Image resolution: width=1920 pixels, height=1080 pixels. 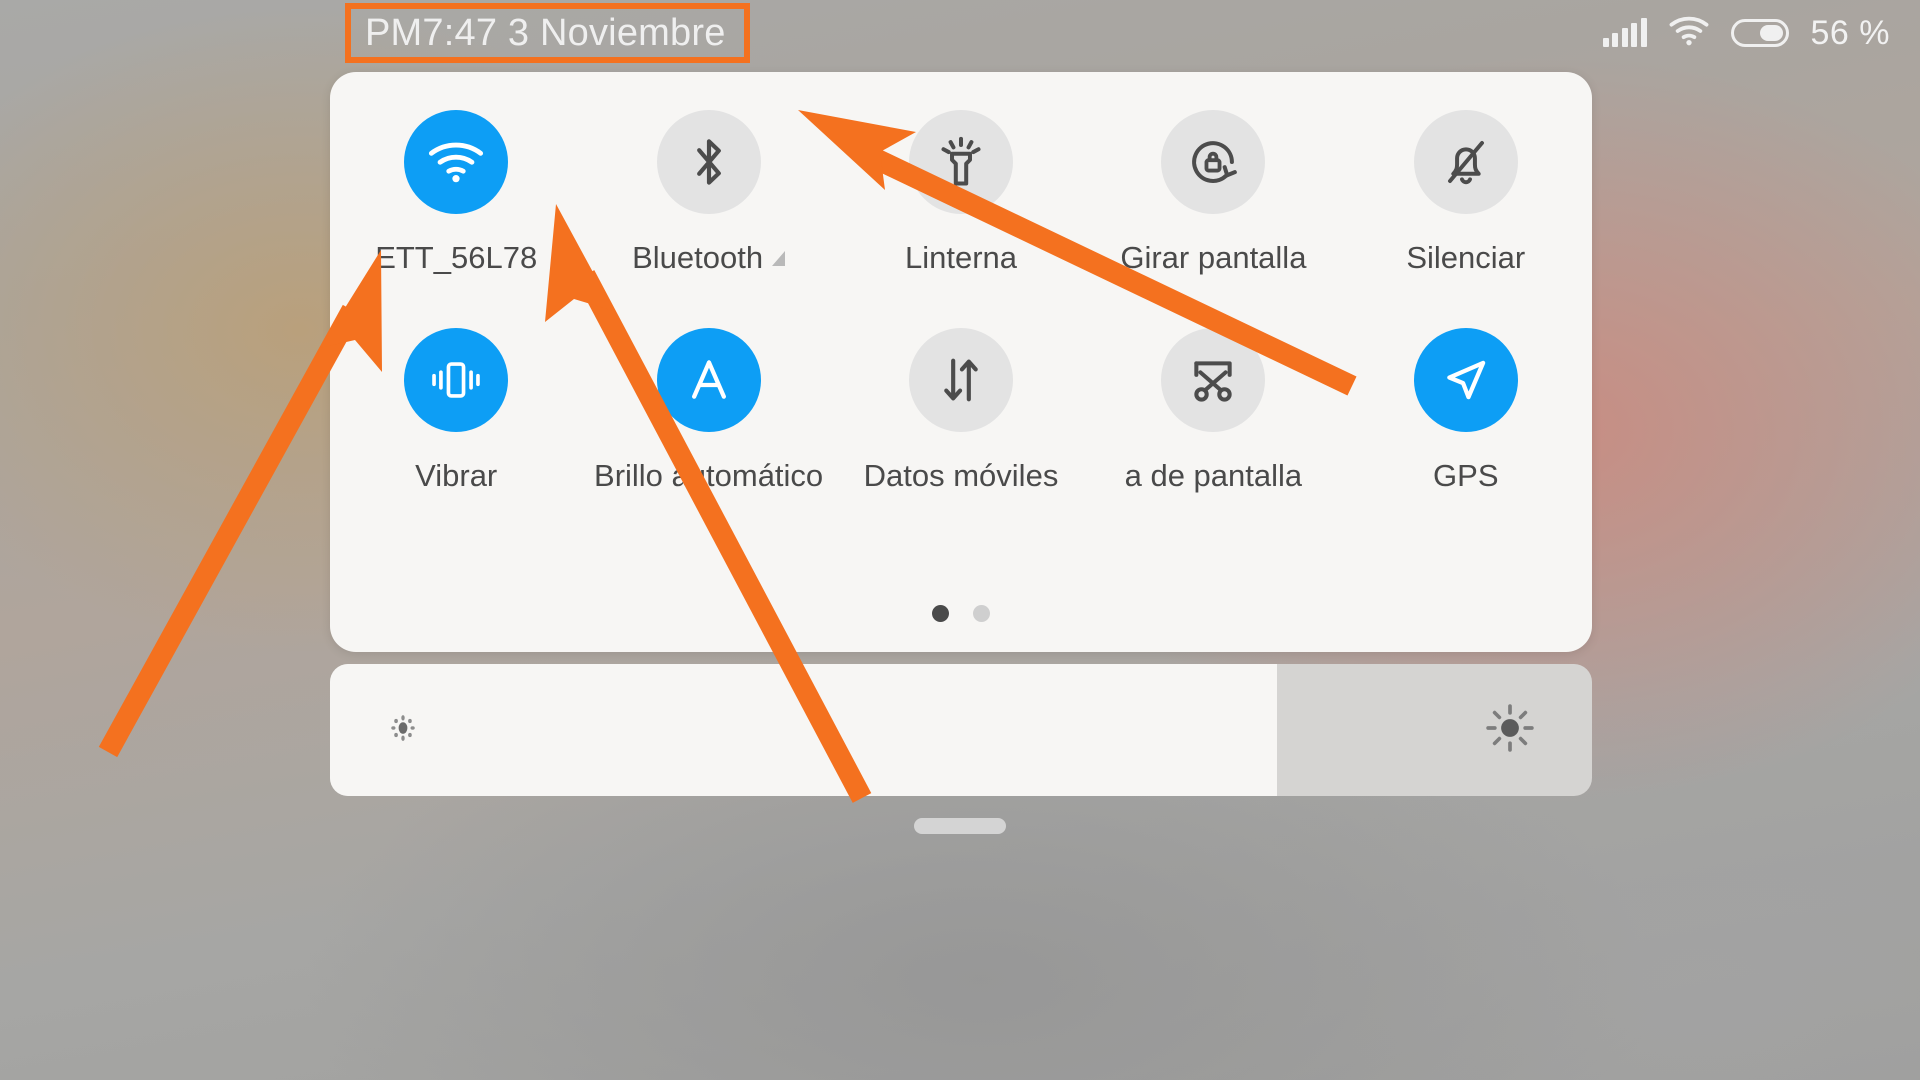 I want to click on mobile-data-toggle-circle, so click(x=960, y=380).